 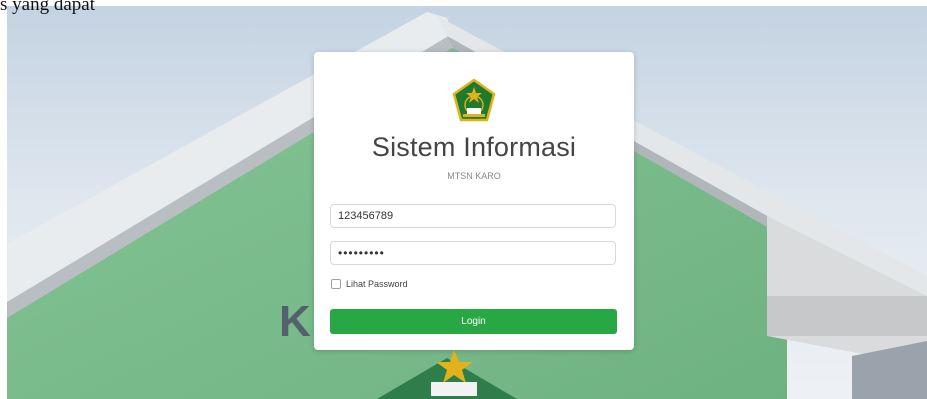 I want to click on document-header-text: s yang dapat, so click(x=47, y=7).